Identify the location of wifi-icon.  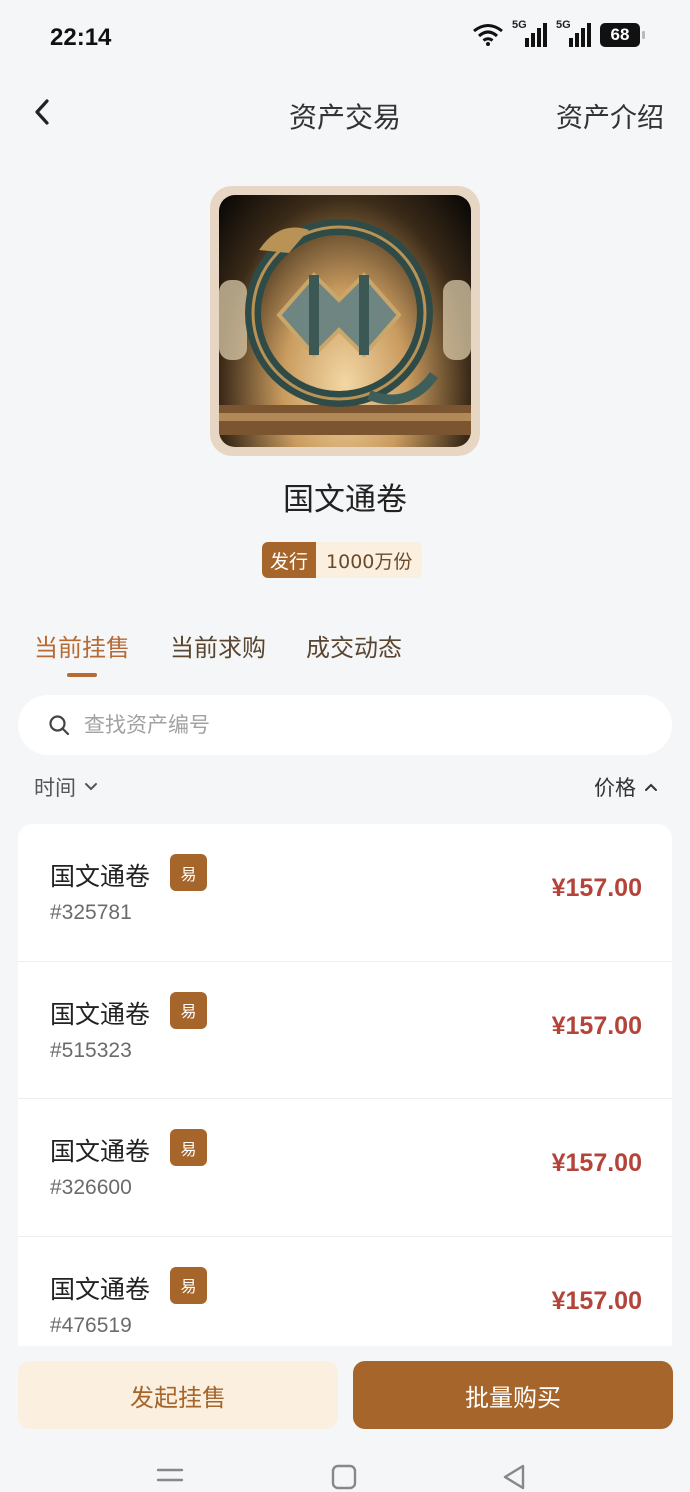
(488, 35).